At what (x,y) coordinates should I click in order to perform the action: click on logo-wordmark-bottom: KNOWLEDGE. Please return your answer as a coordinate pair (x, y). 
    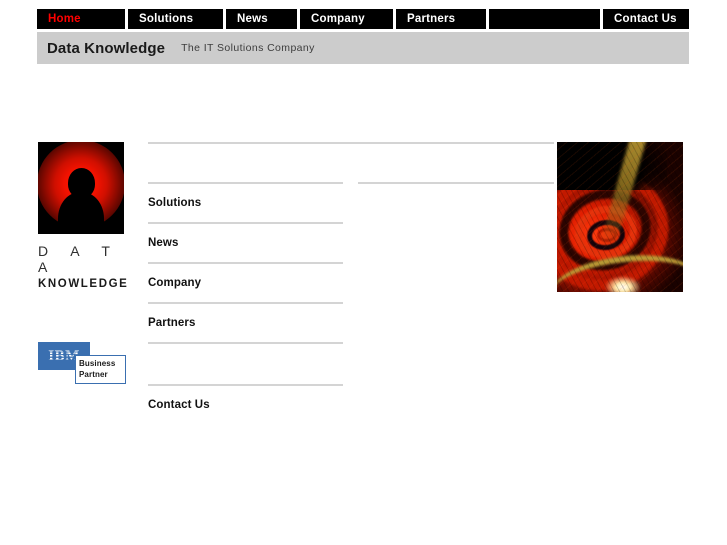
    Looking at the image, I should click on (83, 284).